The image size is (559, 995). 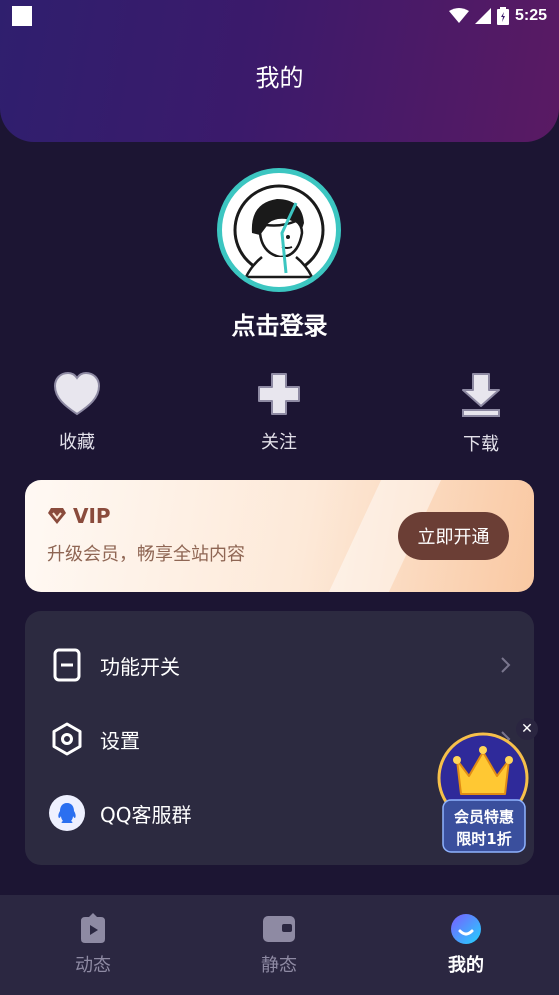 What do you see at coordinates (527, 729) in the screenshot?
I see `close-promo-button: ✕` at bounding box center [527, 729].